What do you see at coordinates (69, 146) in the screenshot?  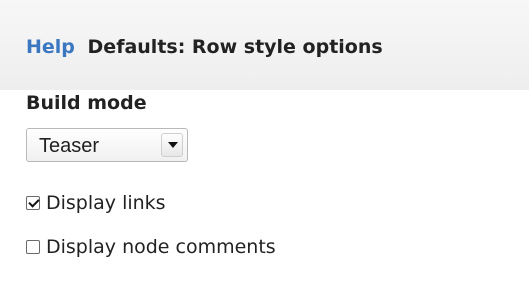 I see `build-mode-selected-value: Teaser` at bounding box center [69, 146].